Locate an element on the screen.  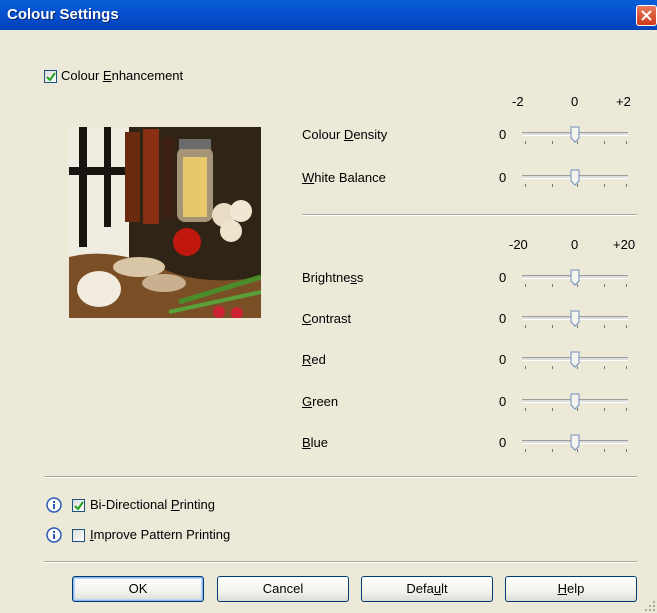
colour-density-value: 0 is located at coordinates (503, 134).